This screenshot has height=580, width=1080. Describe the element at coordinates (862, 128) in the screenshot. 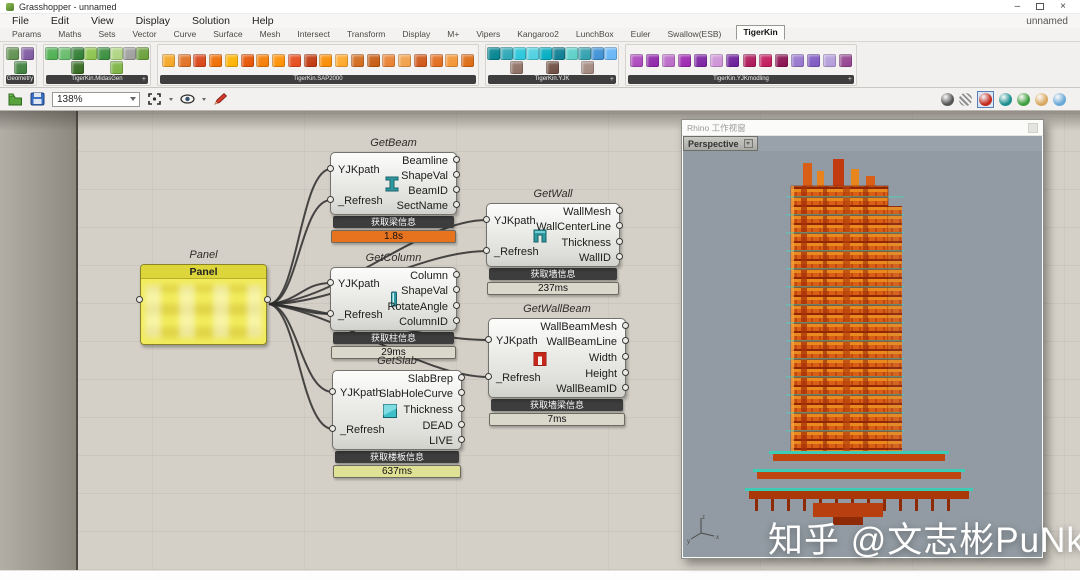

I see `viewport-title-bar: Rhino 工作视窗` at that location.